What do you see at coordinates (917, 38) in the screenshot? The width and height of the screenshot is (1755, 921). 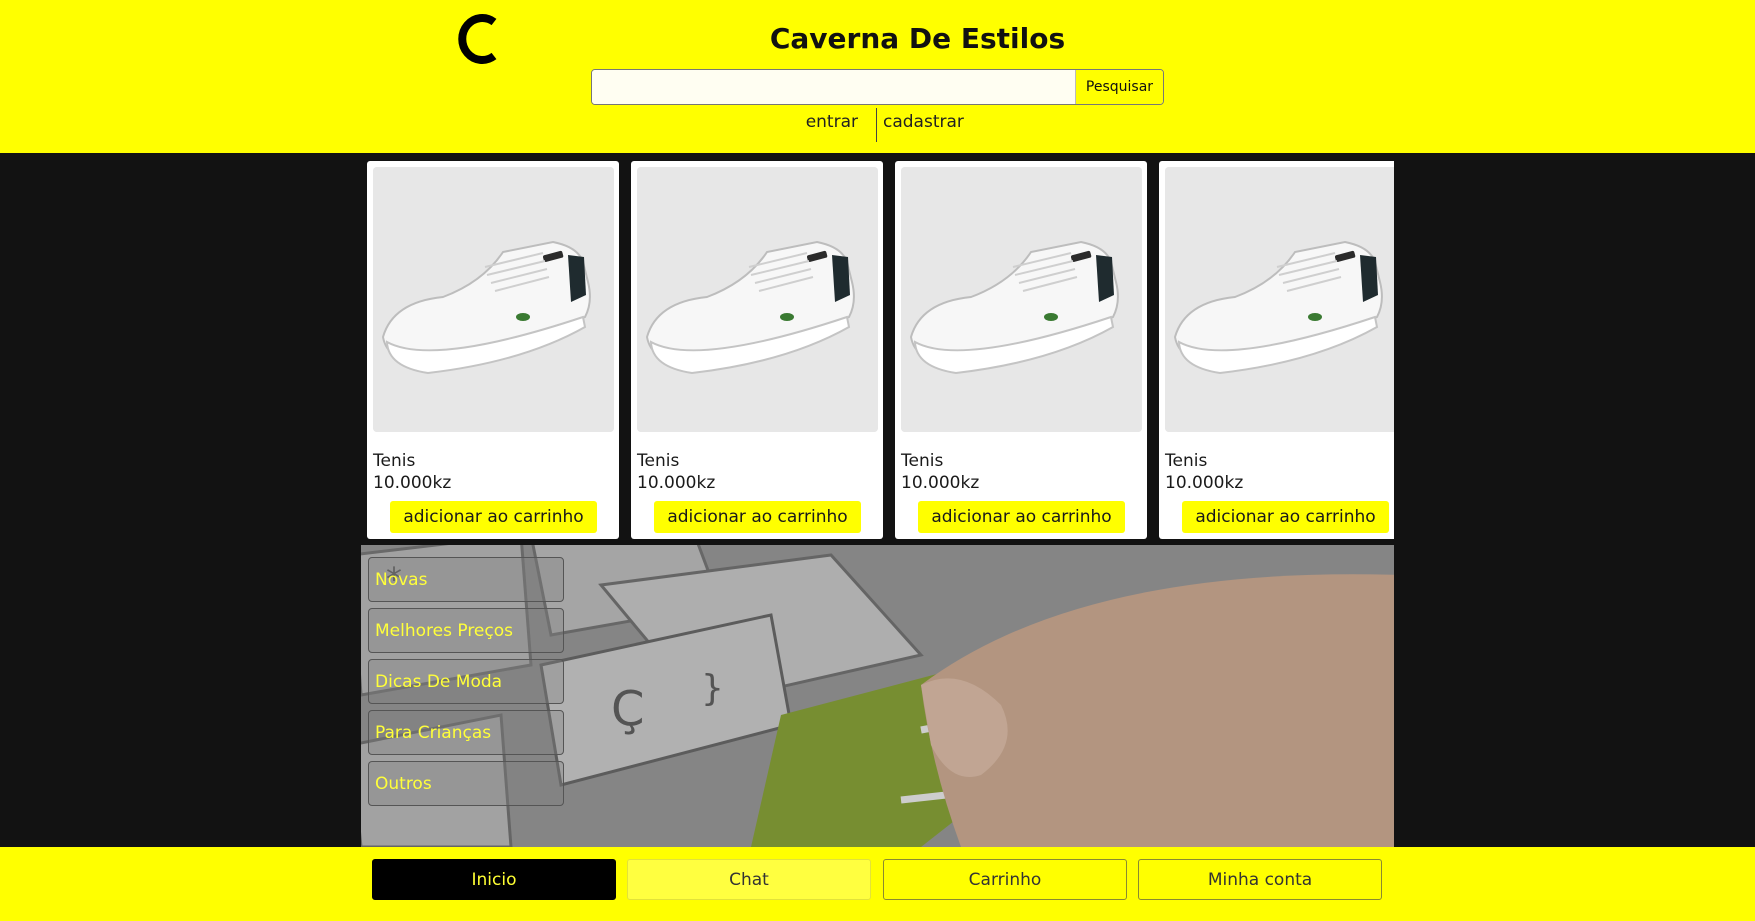 I see `site-title: Caverna De Estilos` at bounding box center [917, 38].